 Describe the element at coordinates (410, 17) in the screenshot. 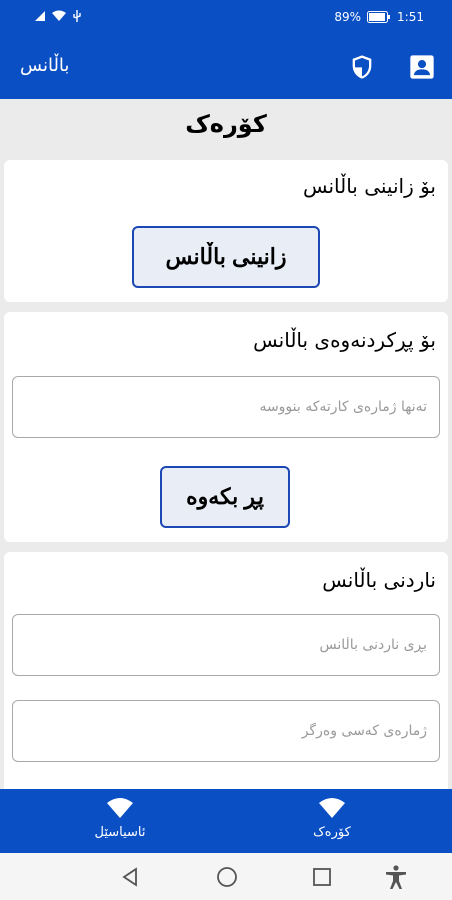

I see `clock: 1:51` at that location.